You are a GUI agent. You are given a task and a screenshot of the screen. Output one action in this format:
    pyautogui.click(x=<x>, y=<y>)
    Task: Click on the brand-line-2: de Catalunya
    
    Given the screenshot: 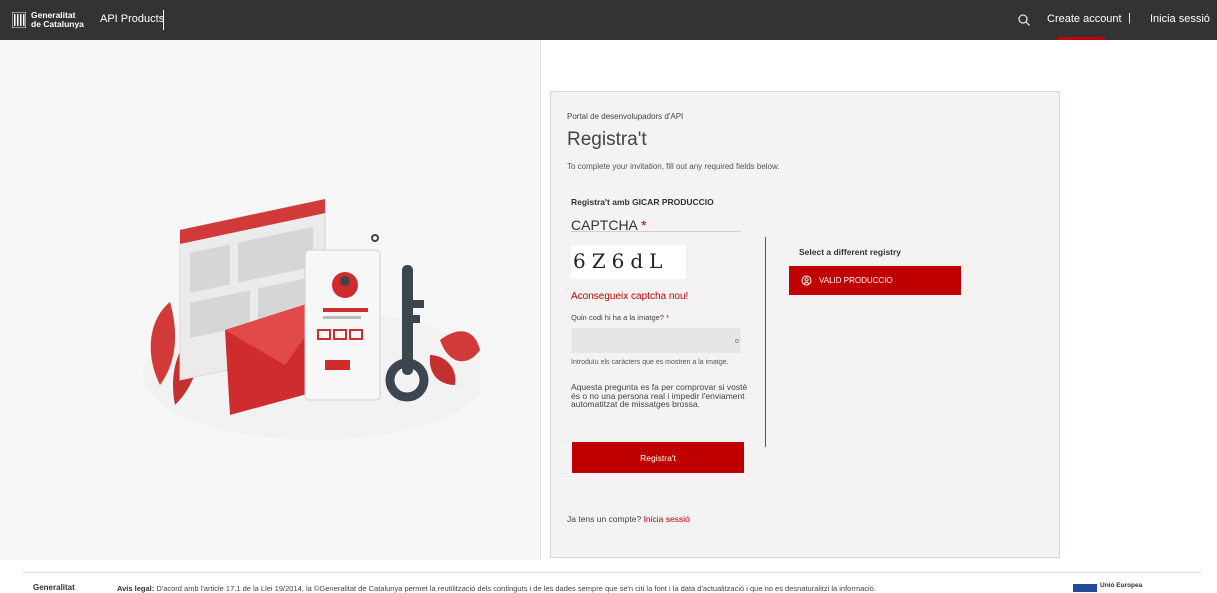 What is the action you would take?
    pyautogui.click(x=57, y=23)
    